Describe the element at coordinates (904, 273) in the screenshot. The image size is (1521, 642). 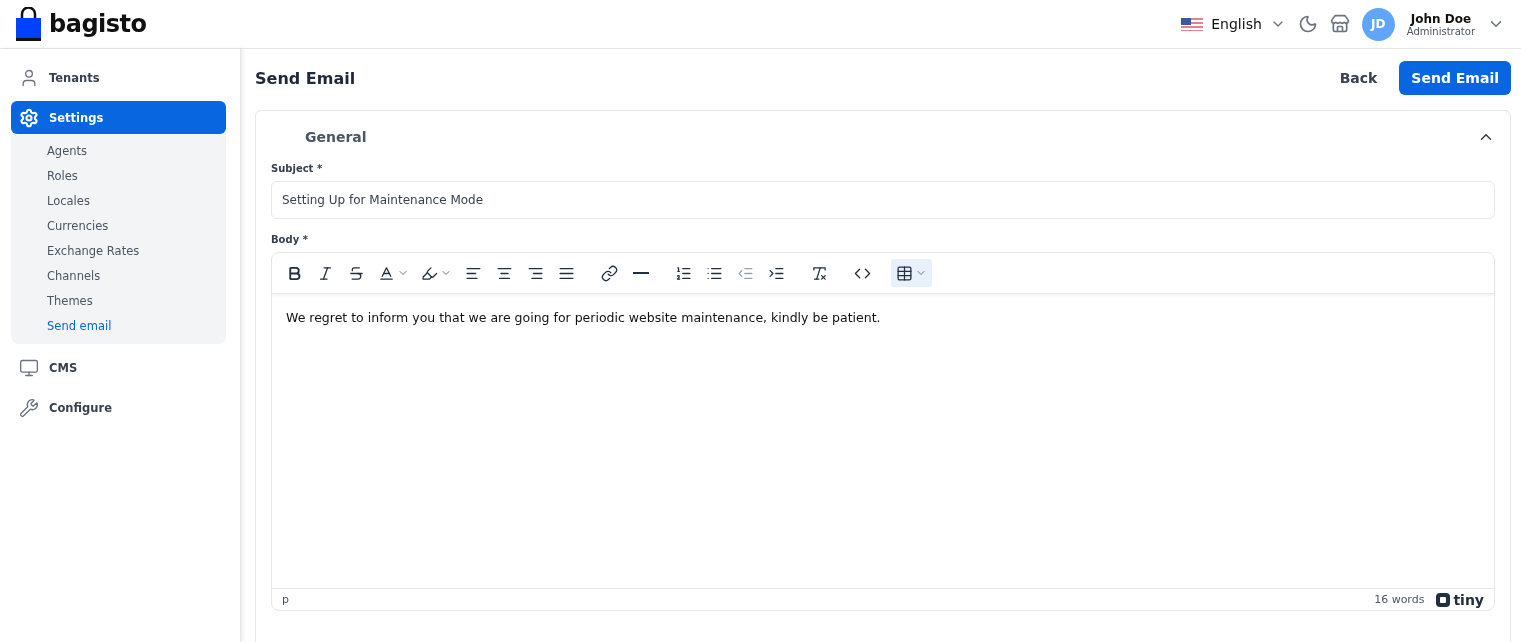
I see `table-icon` at that location.